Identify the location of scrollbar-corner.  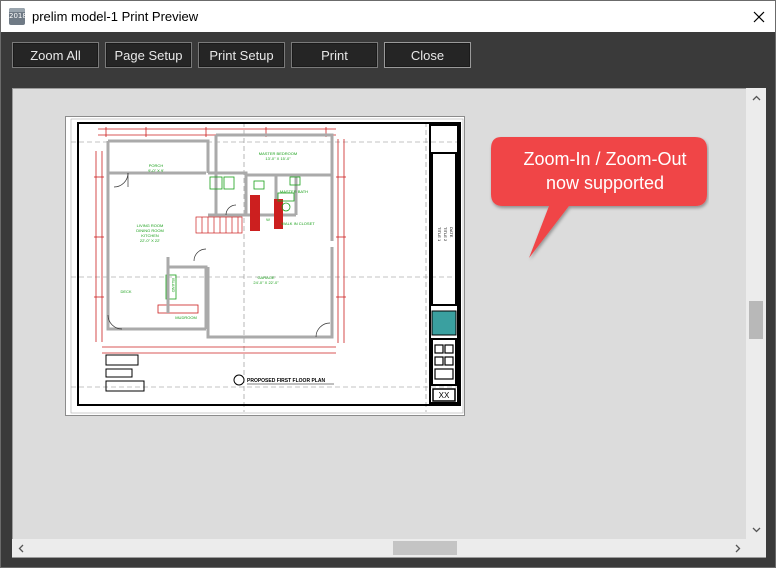
(756, 548).